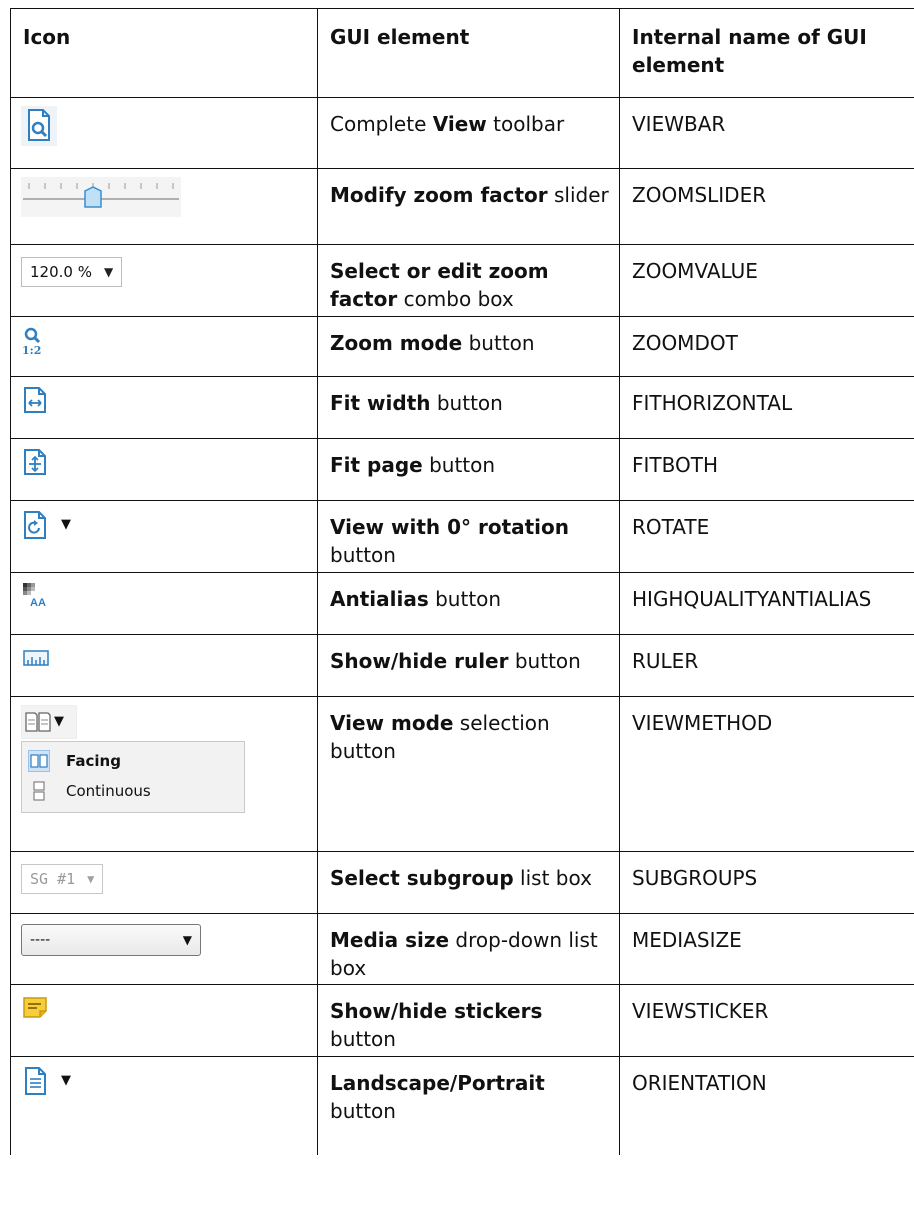 The image size is (914, 1218). What do you see at coordinates (379, 599) in the screenshot?
I see `gui-element-name: Antialias` at bounding box center [379, 599].